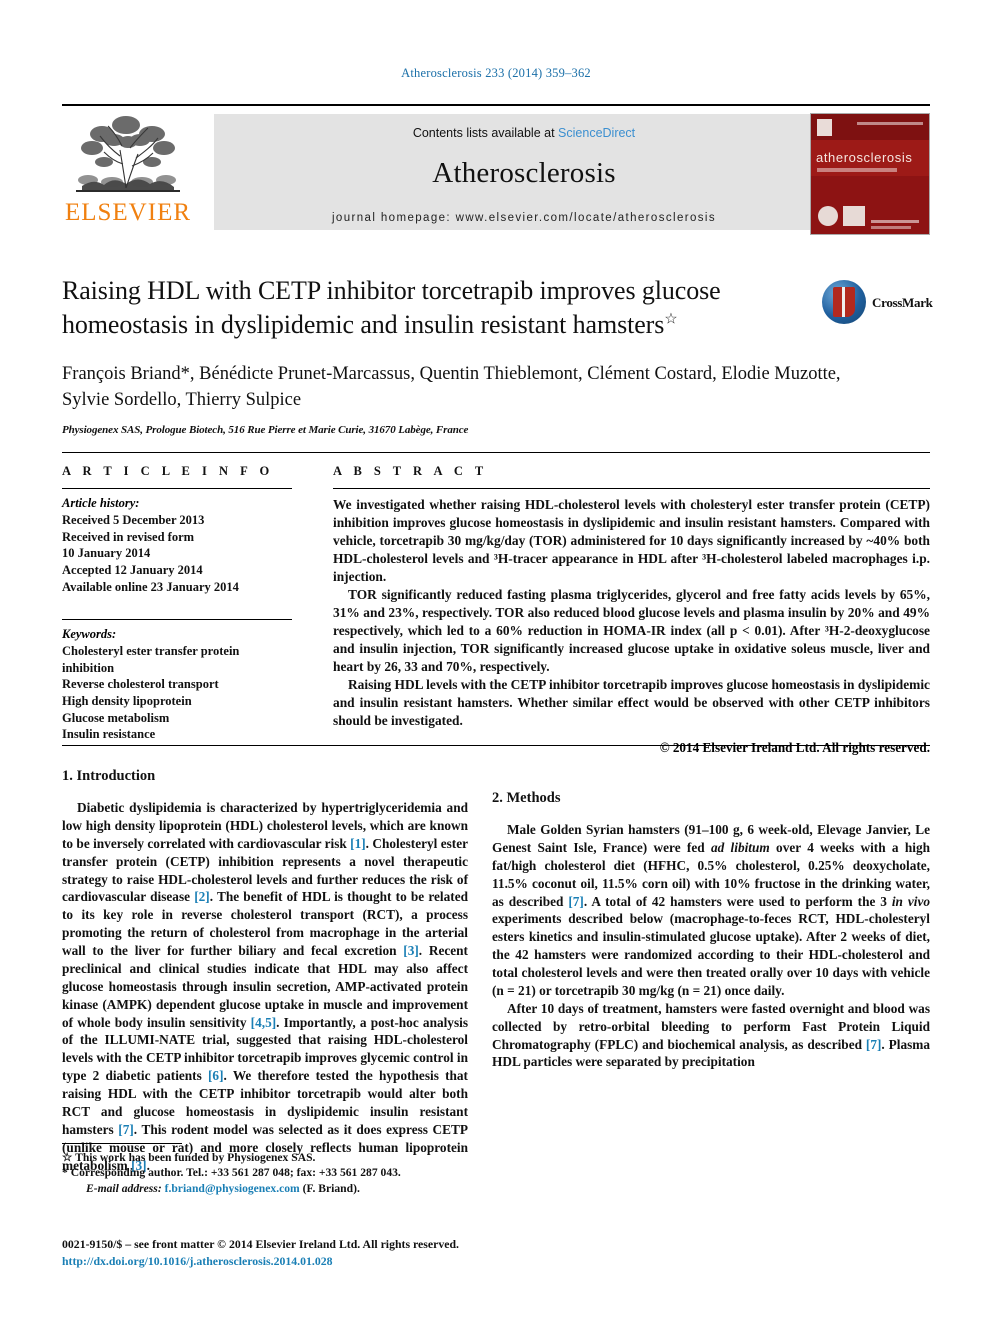  What do you see at coordinates (902, 302) in the screenshot?
I see `crossmark-label: CrossMark` at bounding box center [902, 302].